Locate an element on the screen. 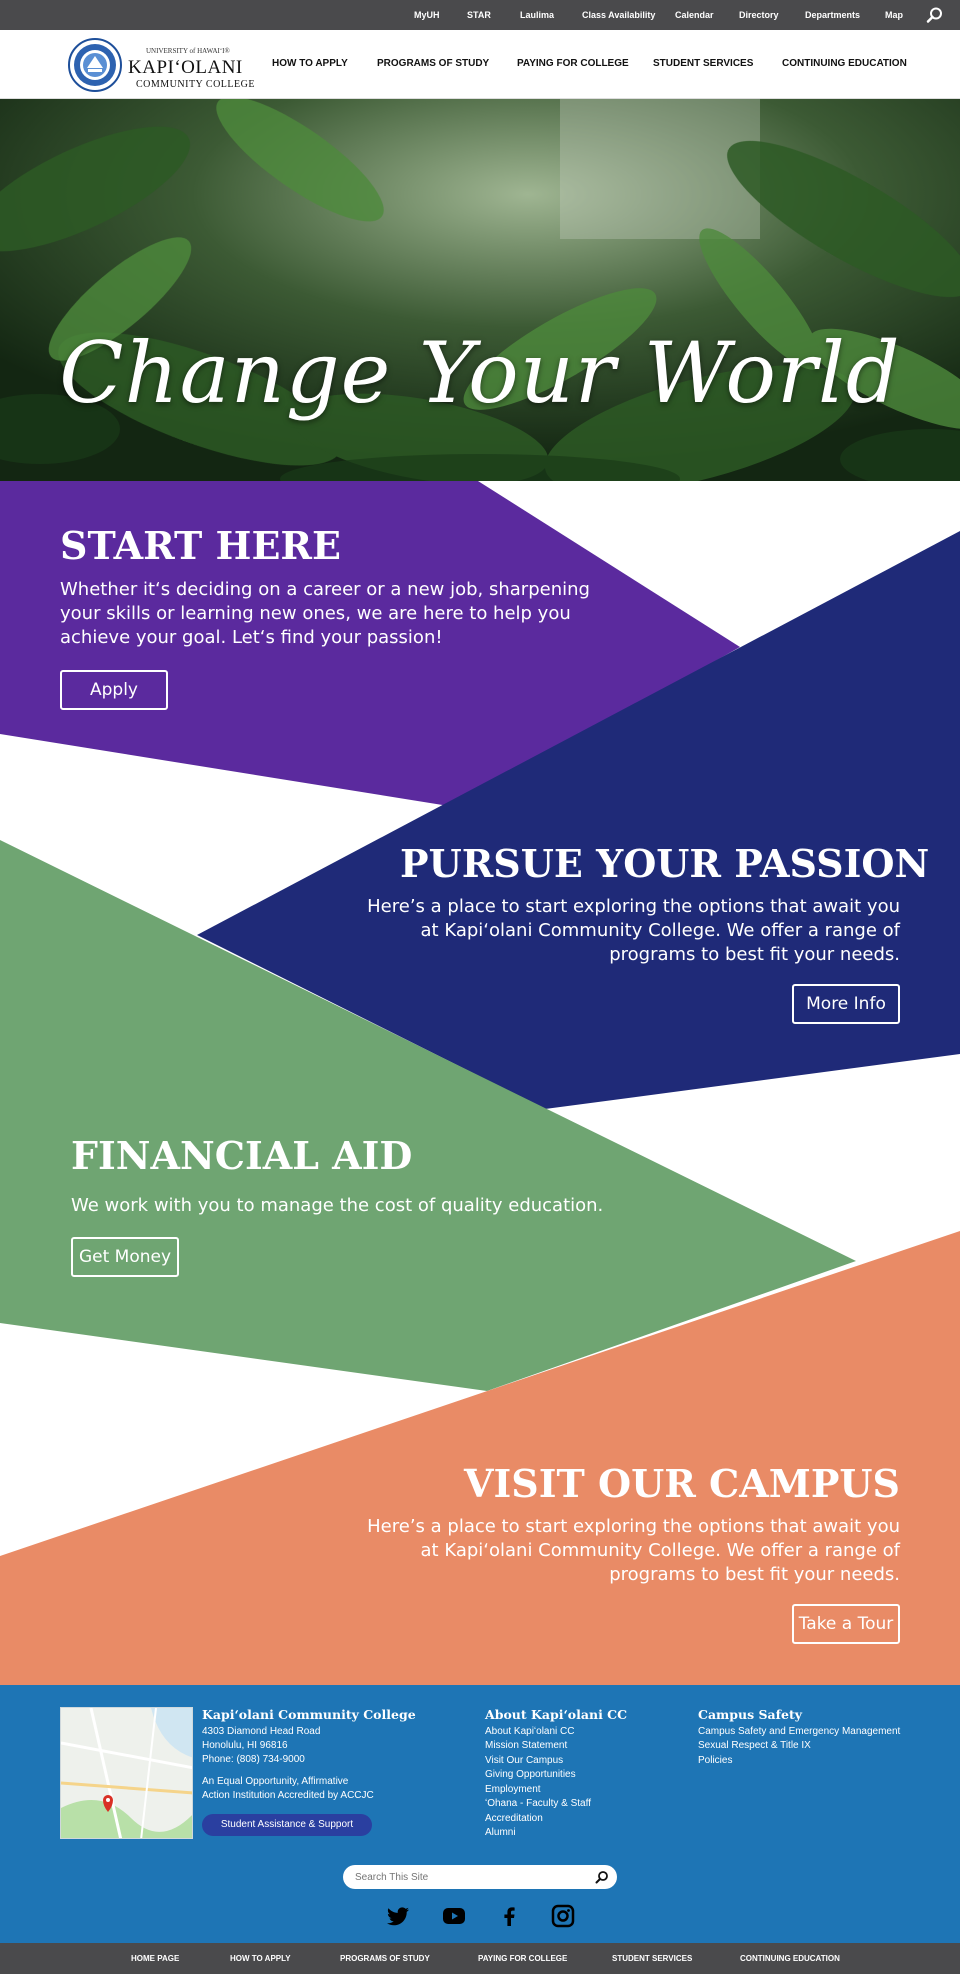 The height and width of the screenshot is (1974, 960). bottom-nav-student-services: STUDENT SERVICES is located at coordinates (652, 1958).